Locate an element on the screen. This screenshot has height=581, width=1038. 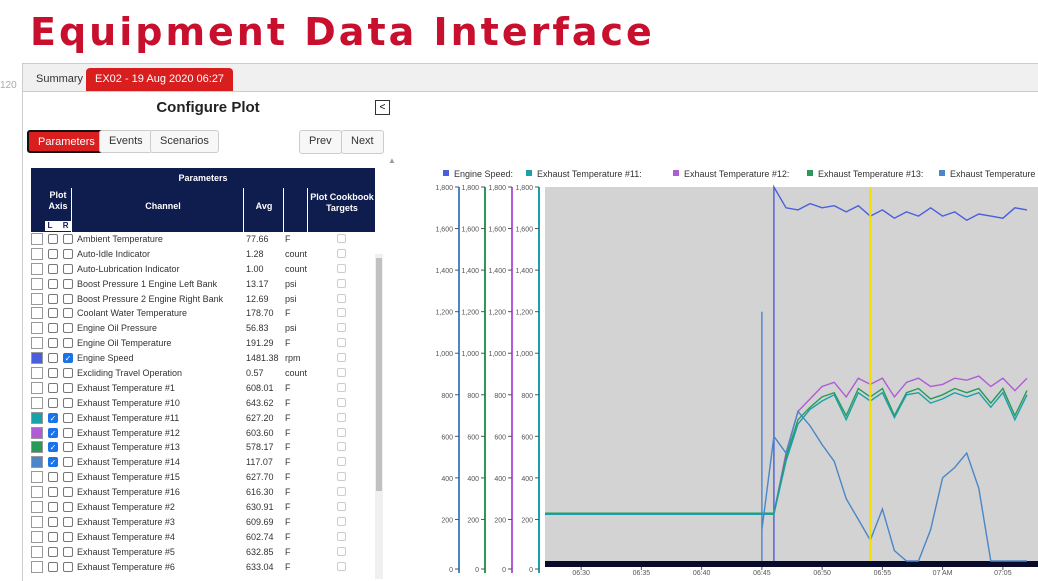
collapse-panel-button: < is located at coordinates (382, 107).